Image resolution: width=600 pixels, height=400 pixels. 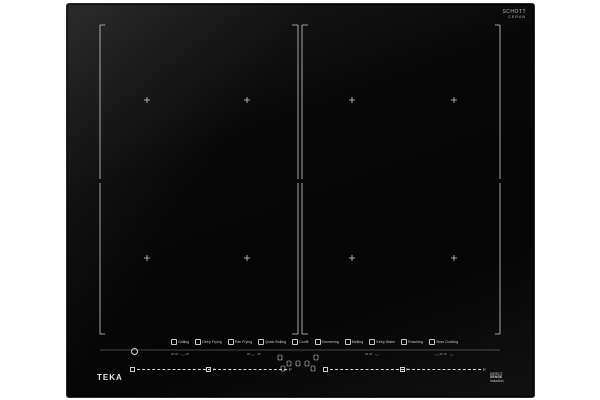 I want to click on function-label: Keep Warm, so click(x=386, y=342).